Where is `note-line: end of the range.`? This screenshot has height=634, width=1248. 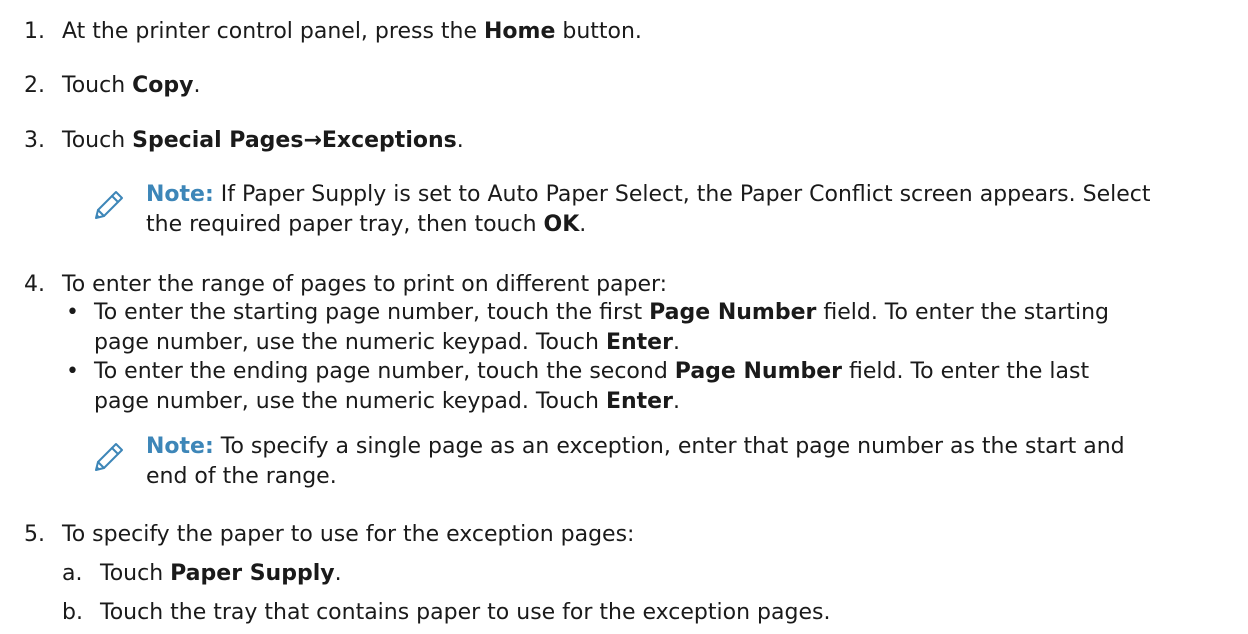 note-line: end of the range. is located at coordinates (241, 476).